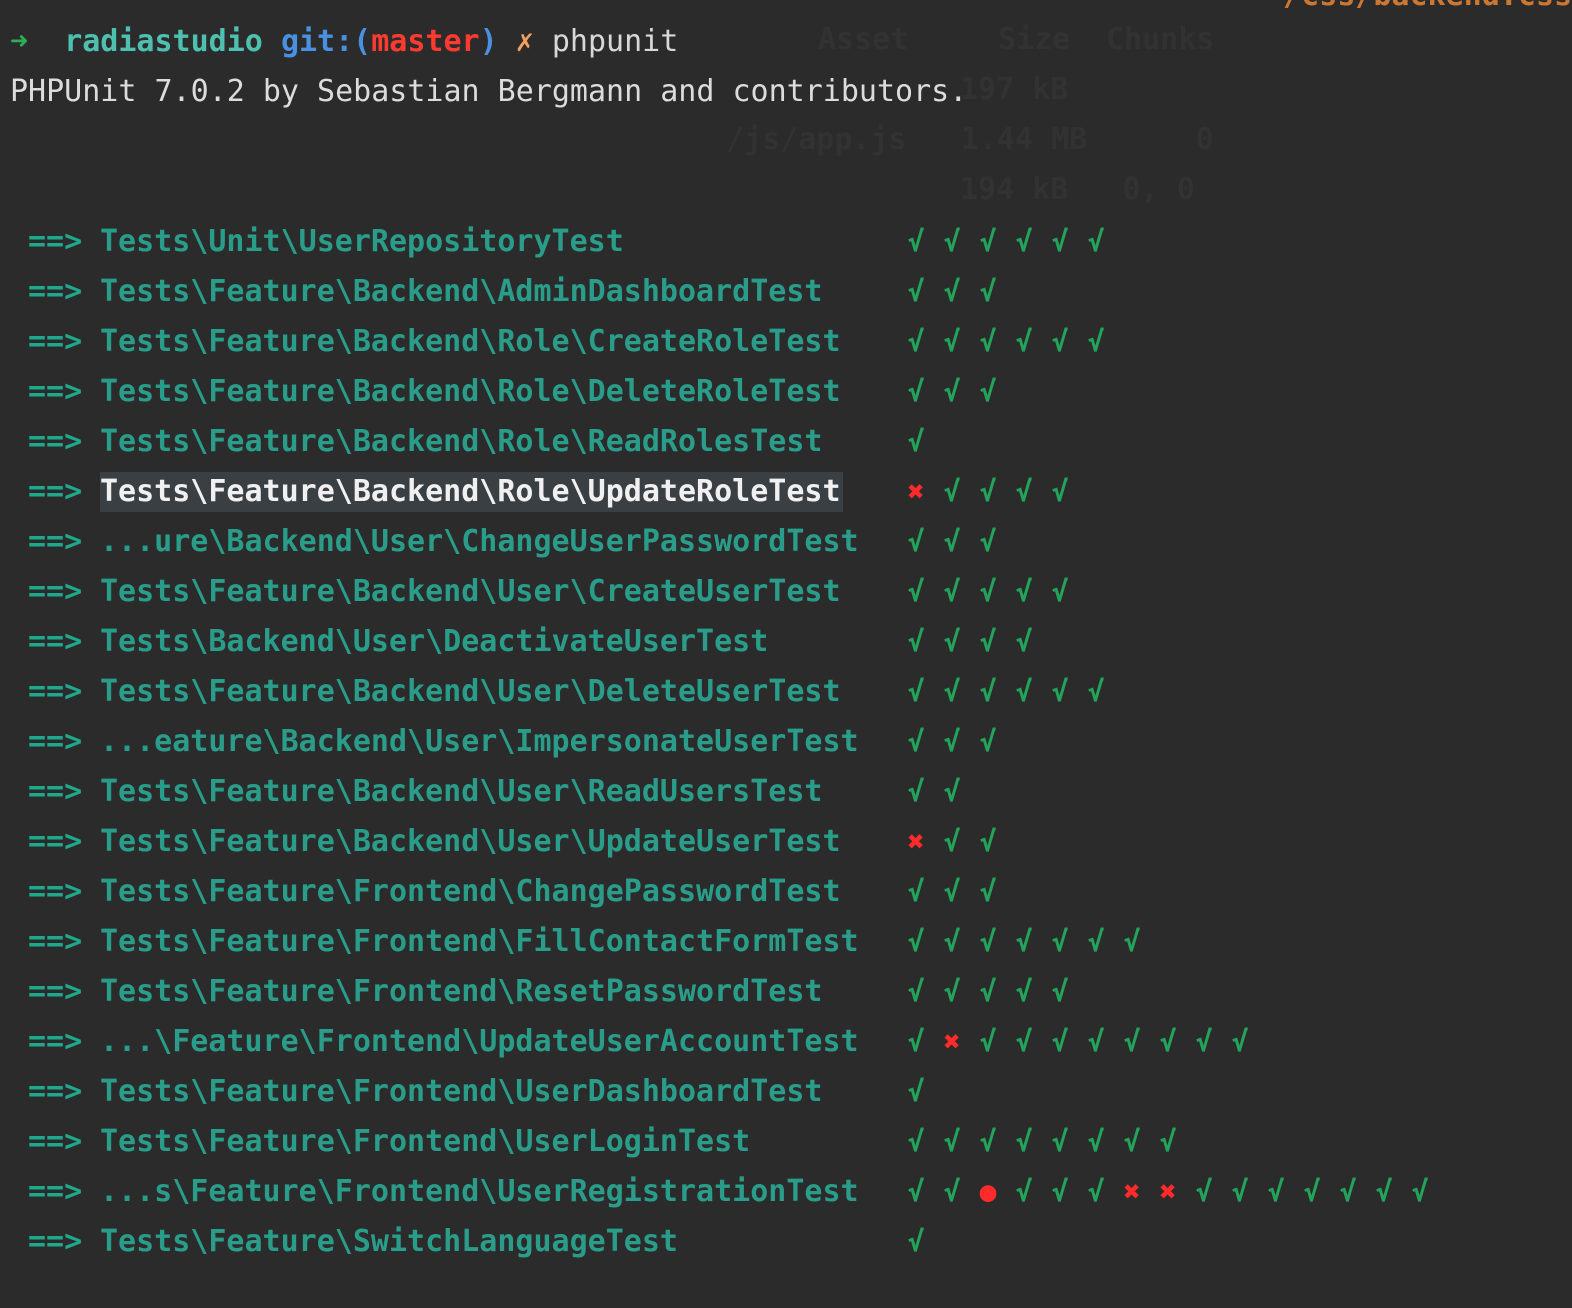  I want to click on ghost-header-size: Size, so click(1034, 39).